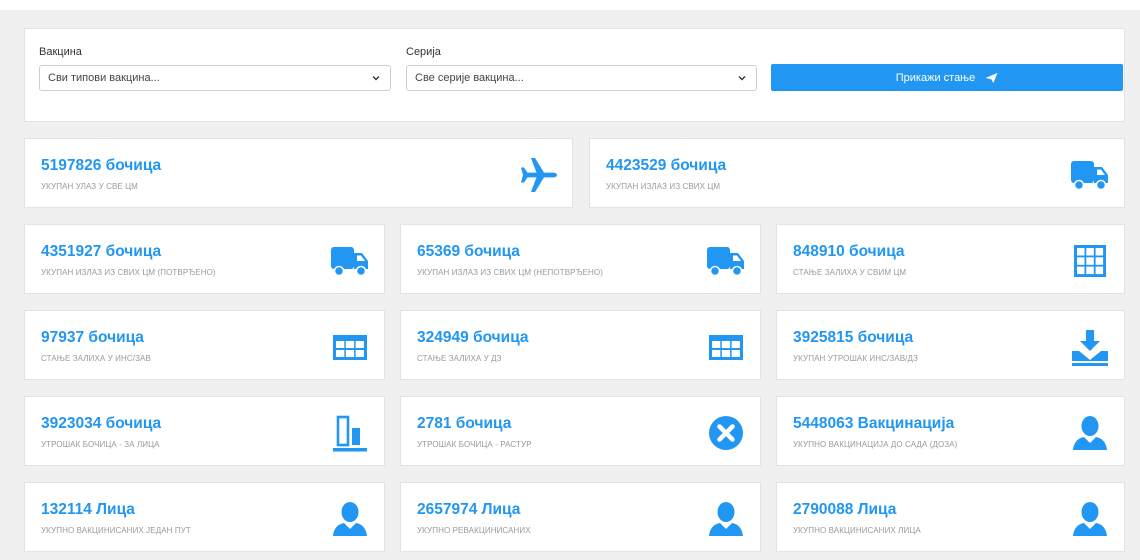  I want to click on stat-card-revaccinated: 2657974 Лица УКУПНО РЕВАКЦИНИСАНИХ, so click(580, 517).